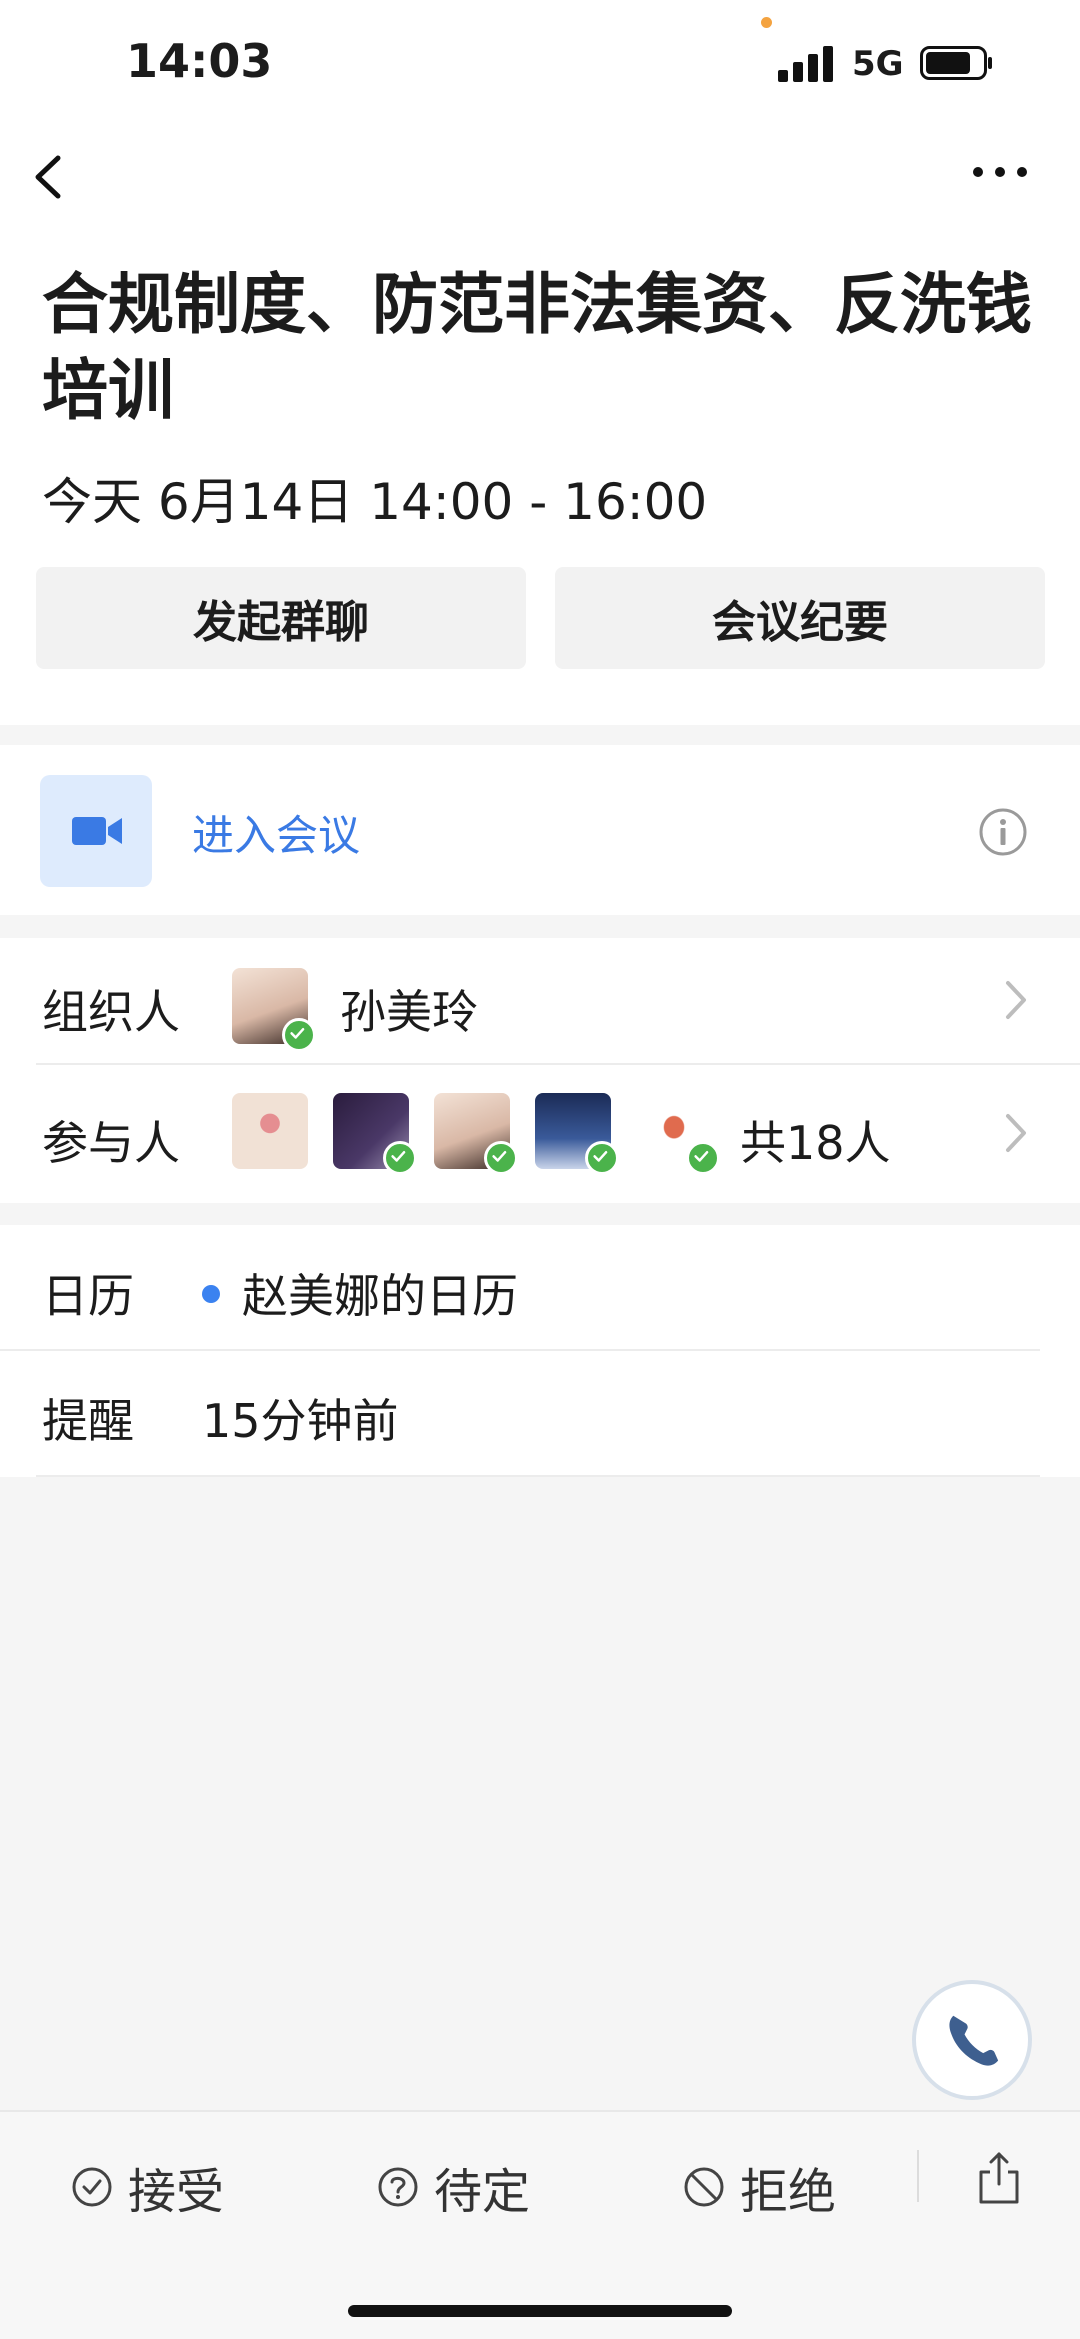 The height and width of the screenshot is (2339, 1080). I want to click on status-time: 14:03, so click(199, 61).